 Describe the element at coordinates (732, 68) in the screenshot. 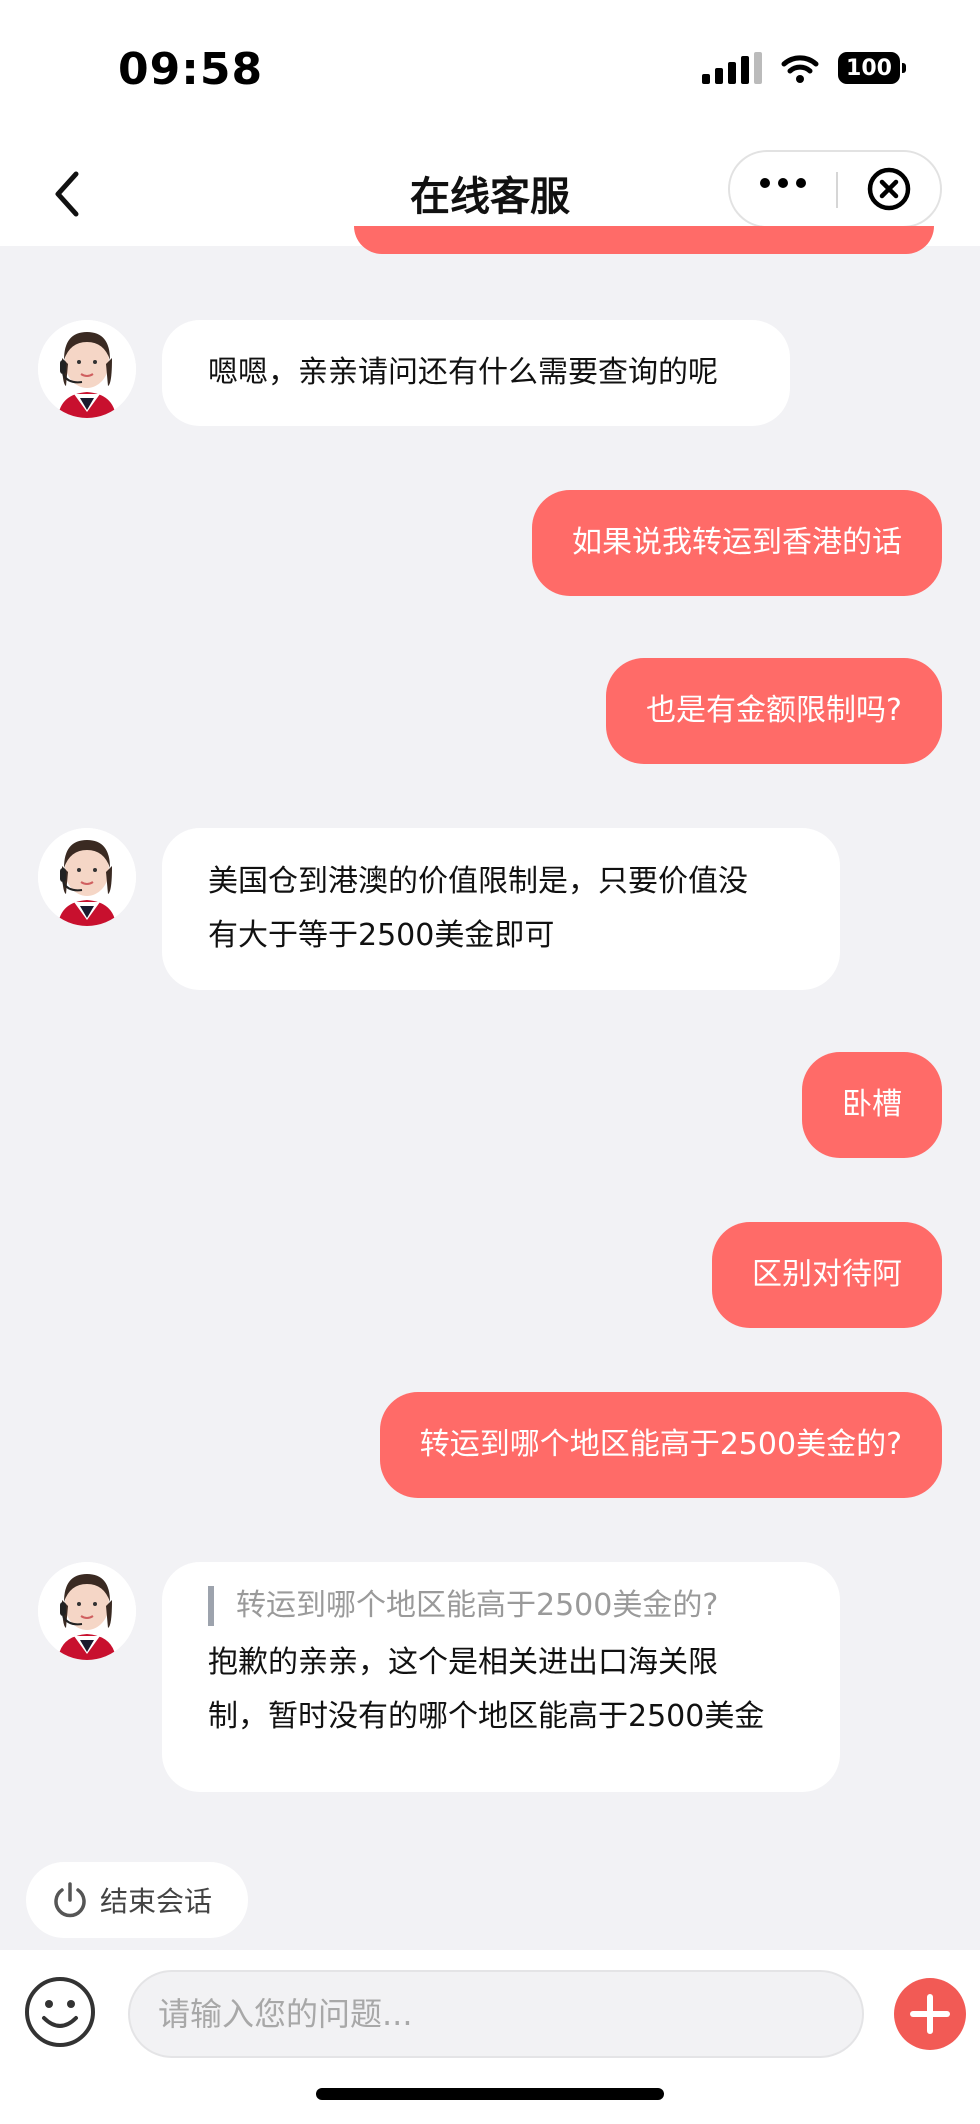

I see `signal-icon` at that location.